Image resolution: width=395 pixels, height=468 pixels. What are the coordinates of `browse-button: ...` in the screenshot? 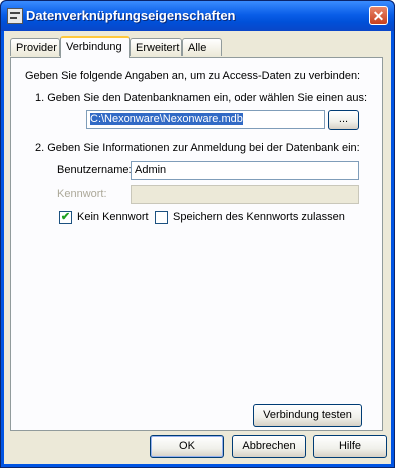 It's located at (343, 120).